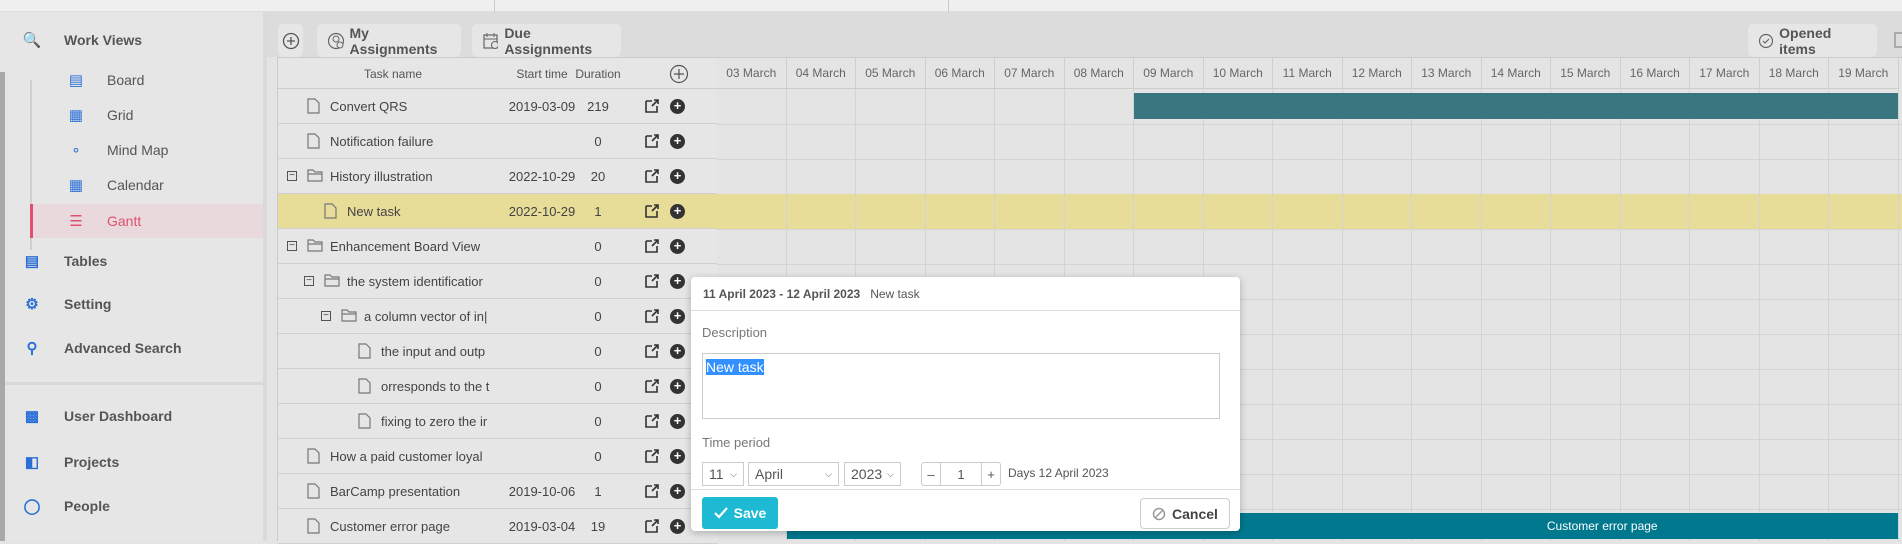  Describe the element at coordinates (76, 115) in the screenshot. I see `grid-icon: ▦` at that location.